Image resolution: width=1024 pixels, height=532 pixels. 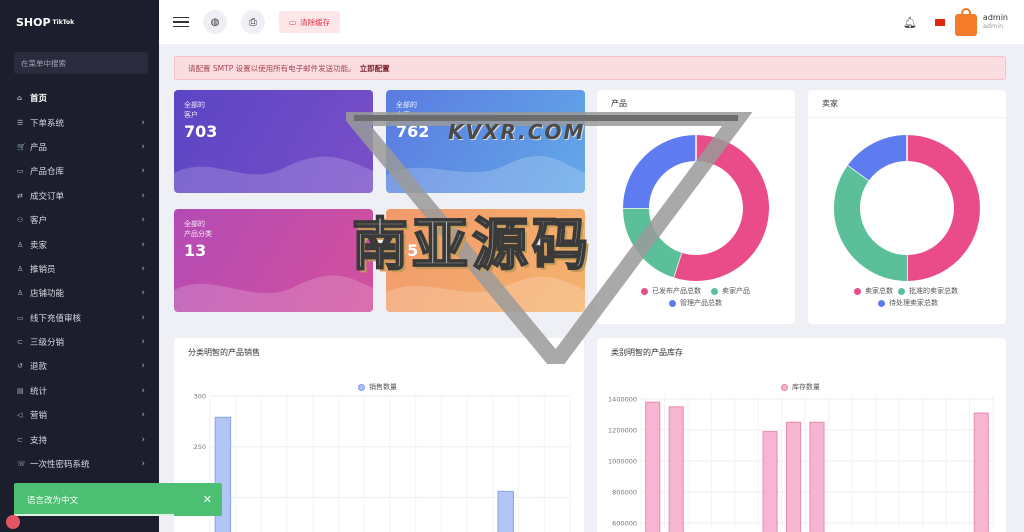 What do you see at coordinates (79, 366) in the screenshot?
I see `sidebar-item: ↺ 退款 ›` at bounding box center [79, 366].